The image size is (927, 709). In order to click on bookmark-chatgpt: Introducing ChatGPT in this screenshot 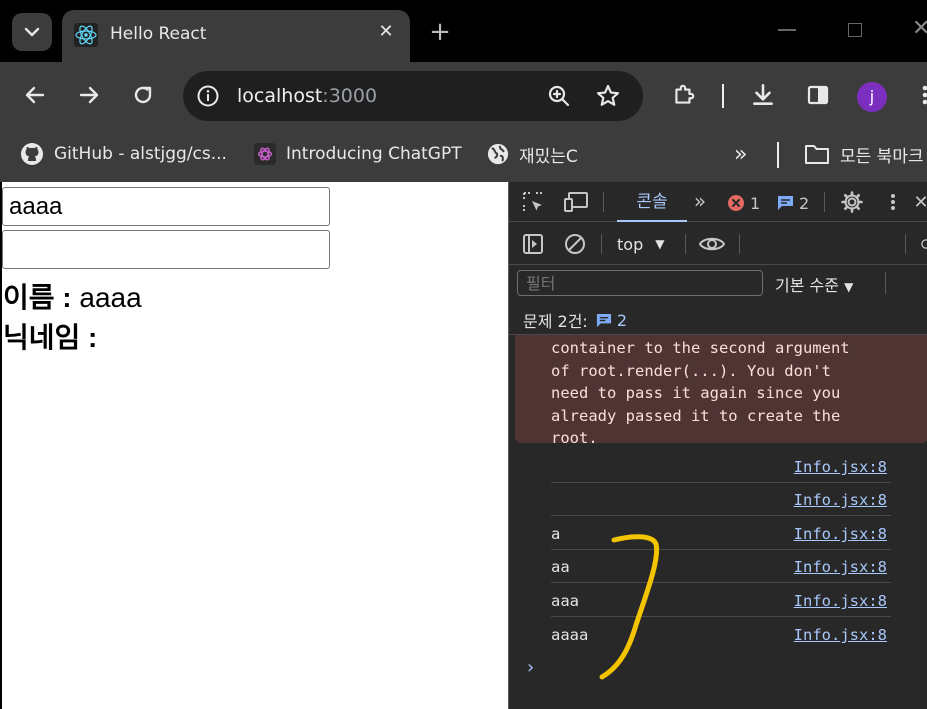, I will do `click(358, 154)`.